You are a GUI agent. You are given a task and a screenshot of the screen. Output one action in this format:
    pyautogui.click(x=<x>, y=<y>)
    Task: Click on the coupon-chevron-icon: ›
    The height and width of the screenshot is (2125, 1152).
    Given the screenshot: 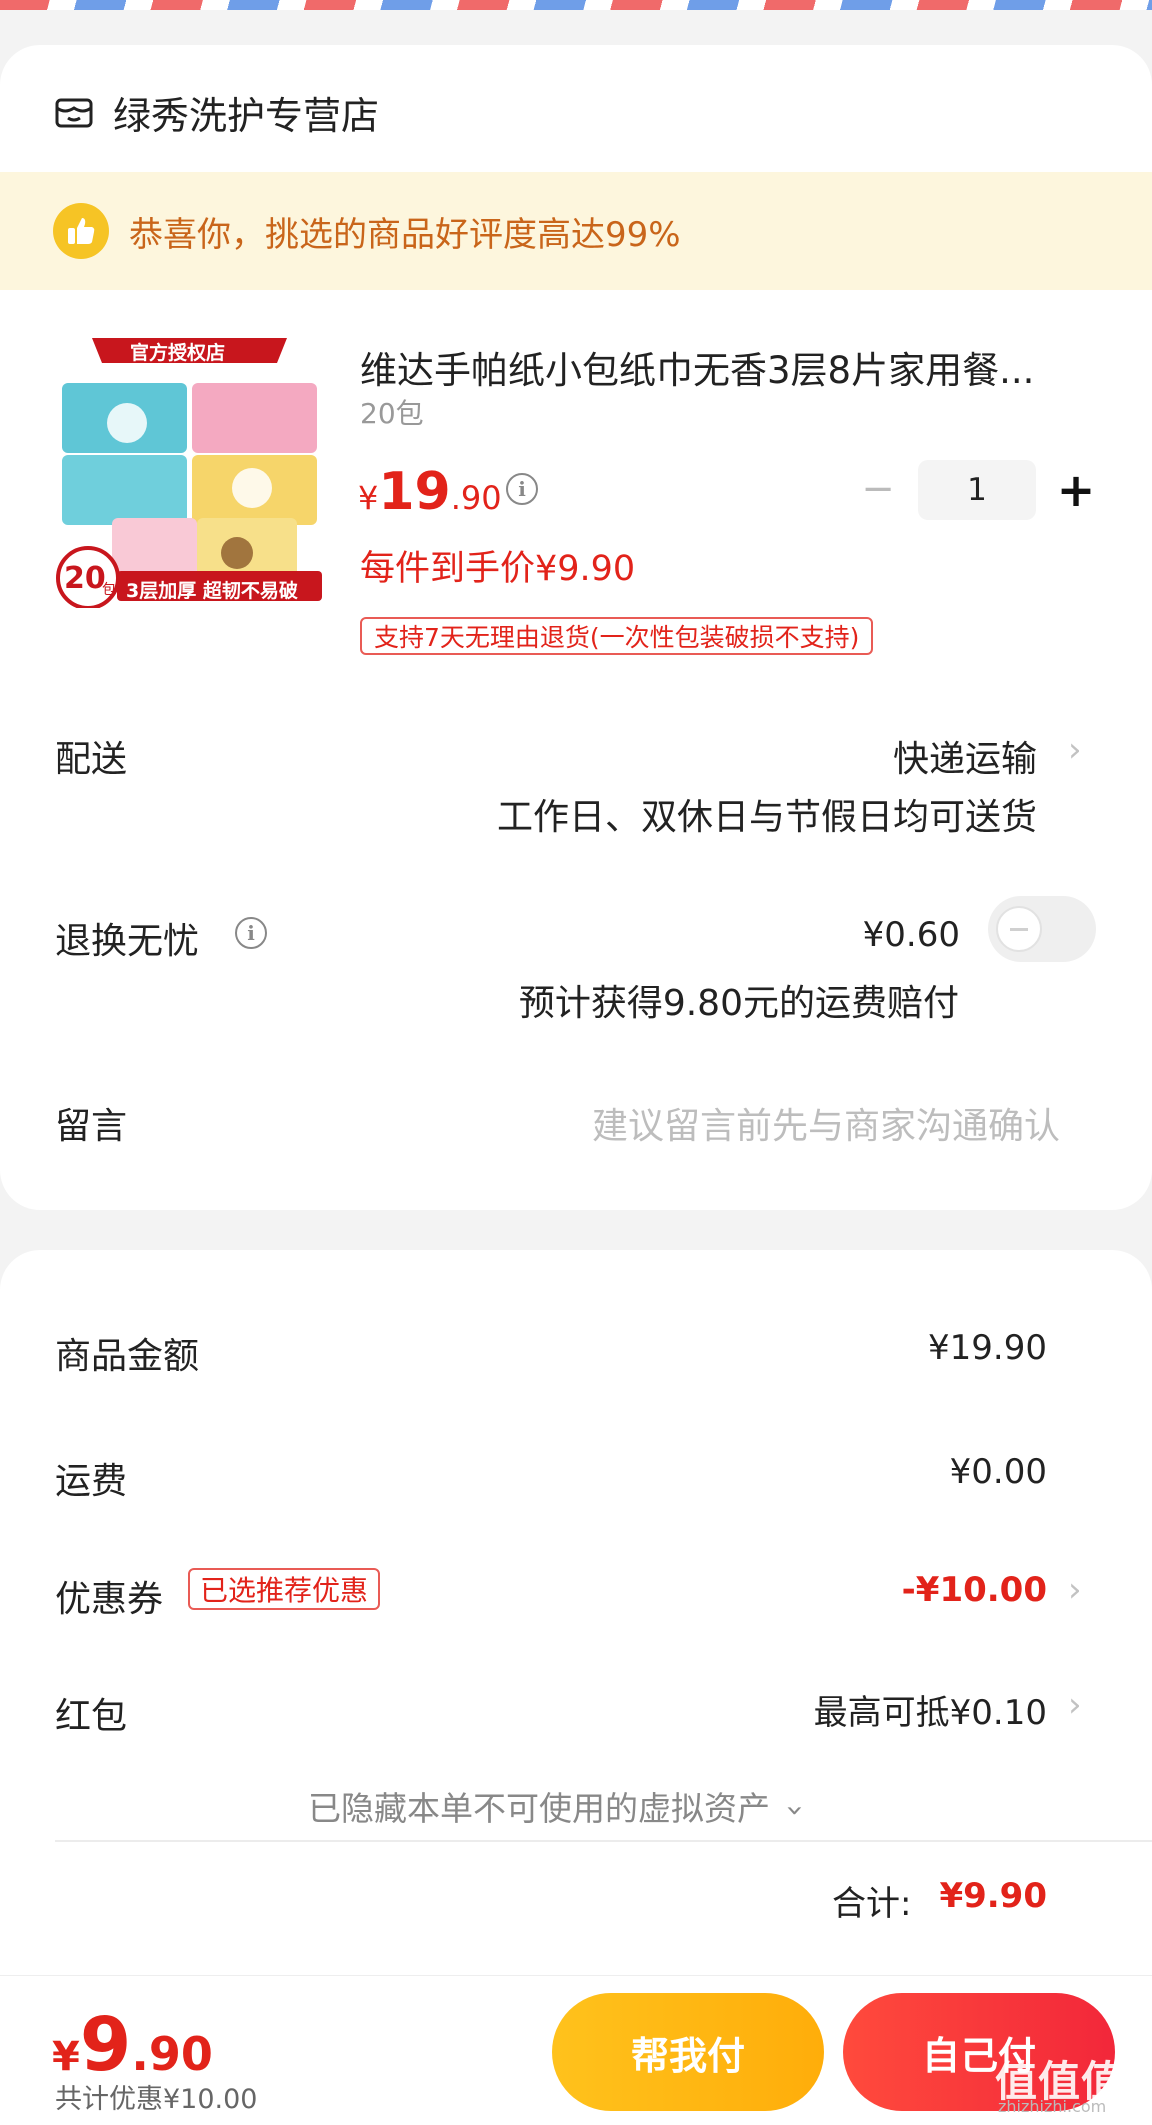 What is the action you would take?
    pyautogui.click(x=1075, y=1590)
    